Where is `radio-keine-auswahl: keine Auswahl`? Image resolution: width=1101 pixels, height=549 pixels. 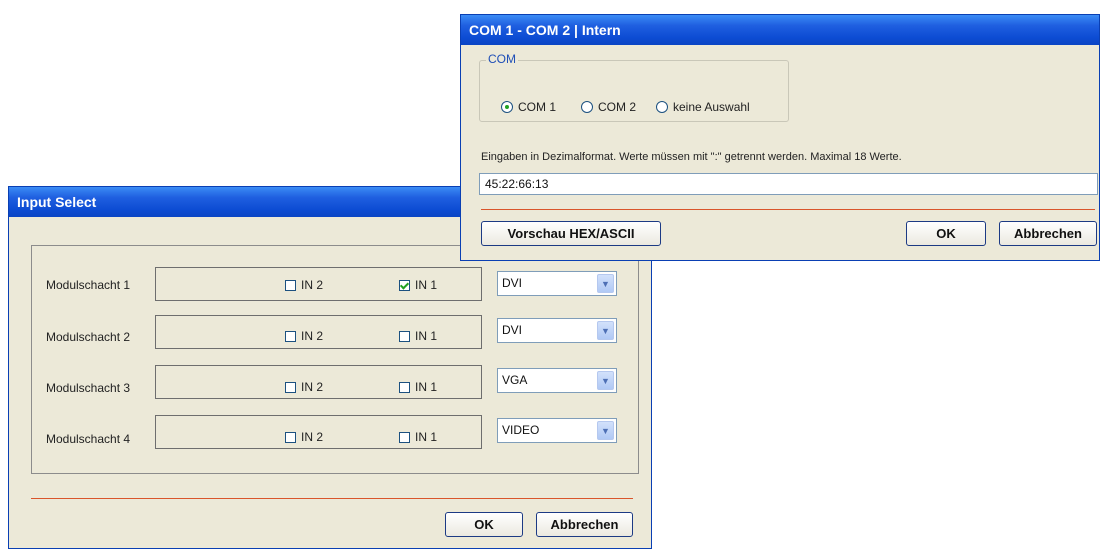
radio-keine-auswahl: keine Auswahl is located at coordinates (703, 107).